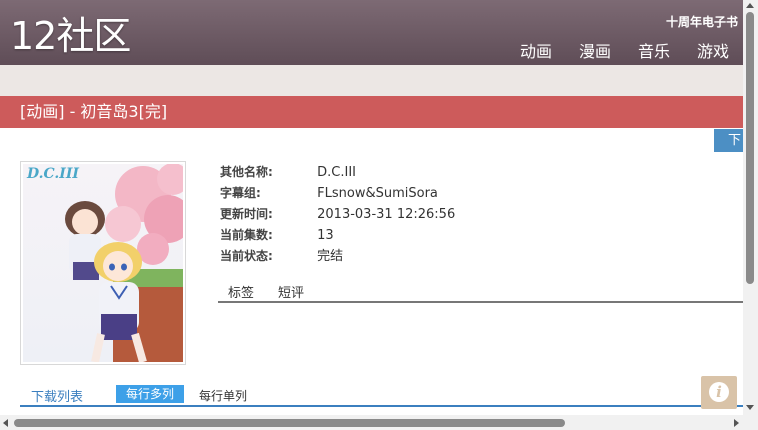 This screenshot has height=430, width=758. I want to click on header-band, so click(371, 80).